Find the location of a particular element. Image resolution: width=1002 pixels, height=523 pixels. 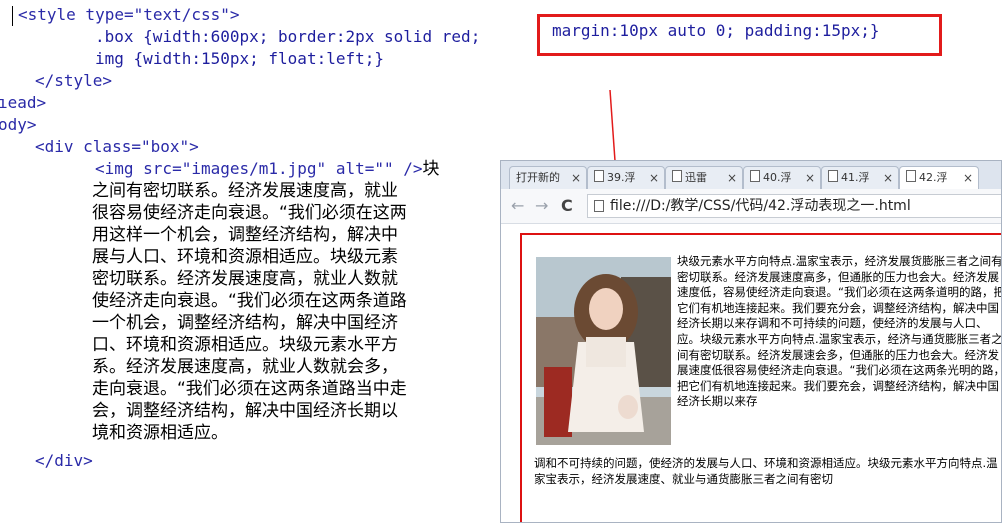

tab-label: 40.浮 is located at coordinates (777, 177).